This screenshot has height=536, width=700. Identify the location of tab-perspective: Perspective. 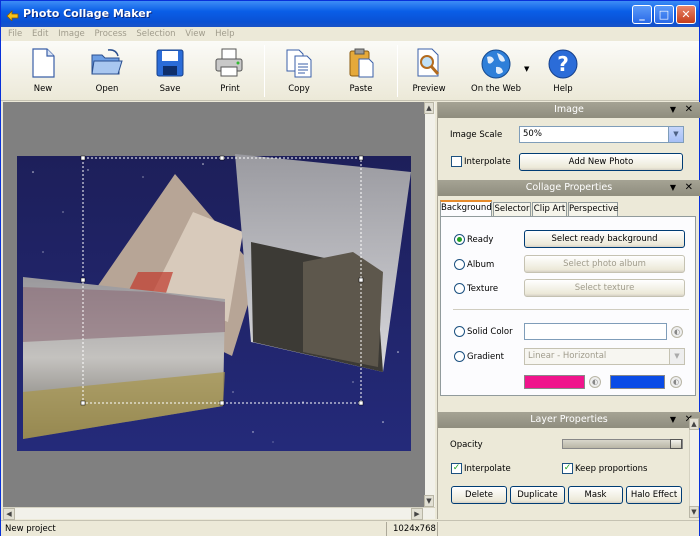
(593, 209).